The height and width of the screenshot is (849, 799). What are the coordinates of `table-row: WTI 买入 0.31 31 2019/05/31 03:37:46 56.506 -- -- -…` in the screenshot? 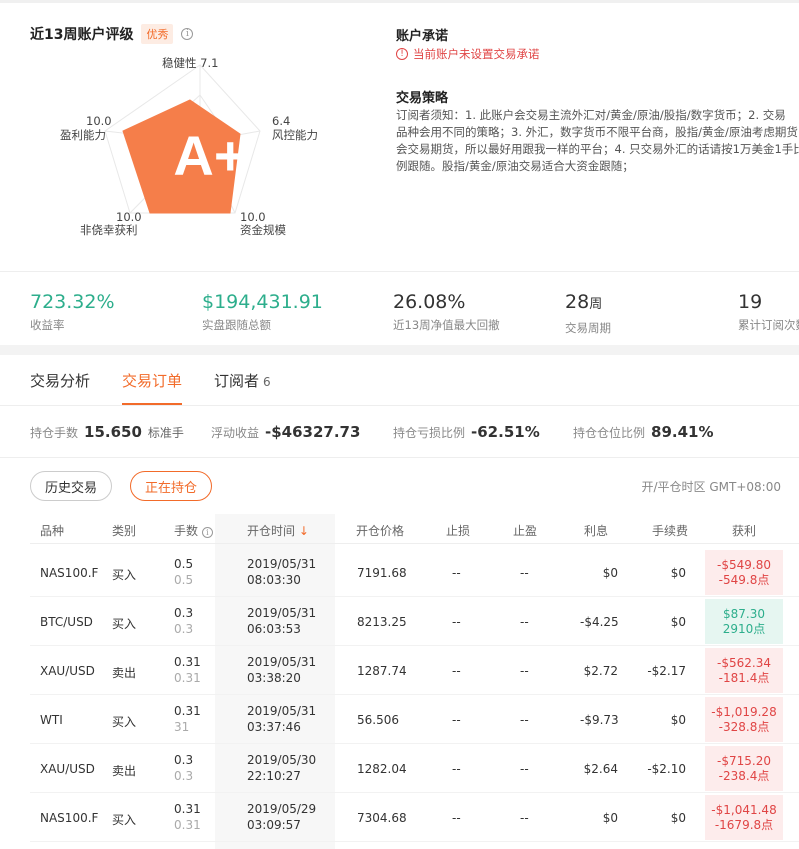 It's located at (414, 719).